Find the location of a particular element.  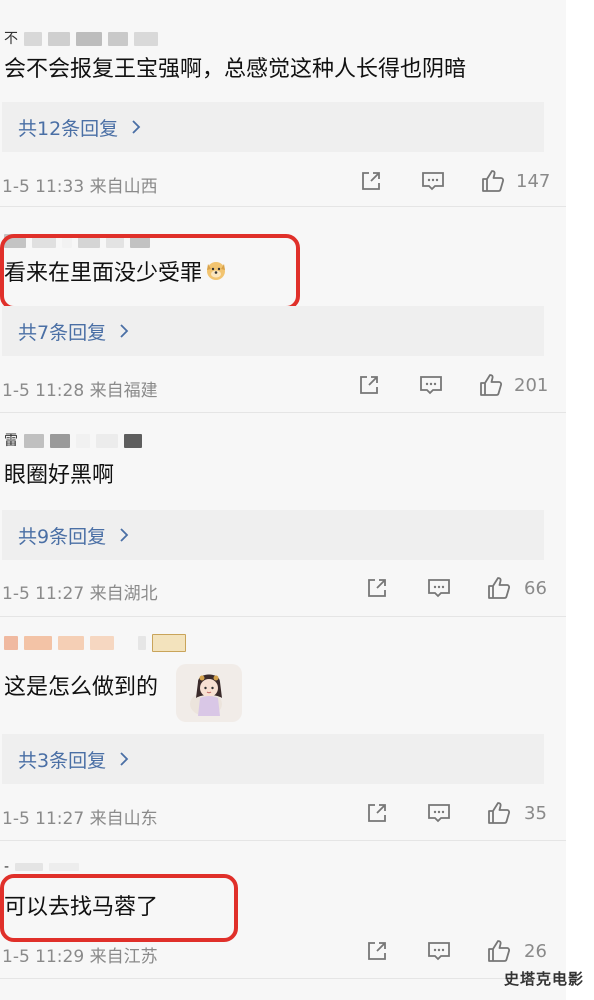

comment-text: 会不会报复王宝强啊，总感觉这种人长得也阴暗 is located at coordinates (235, 69).